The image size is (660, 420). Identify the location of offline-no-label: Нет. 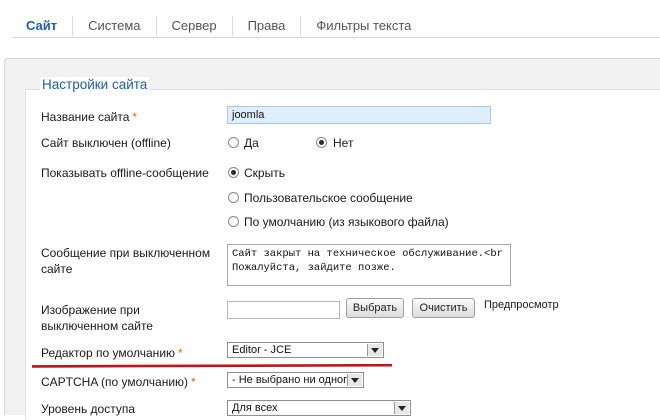
(343, 143).